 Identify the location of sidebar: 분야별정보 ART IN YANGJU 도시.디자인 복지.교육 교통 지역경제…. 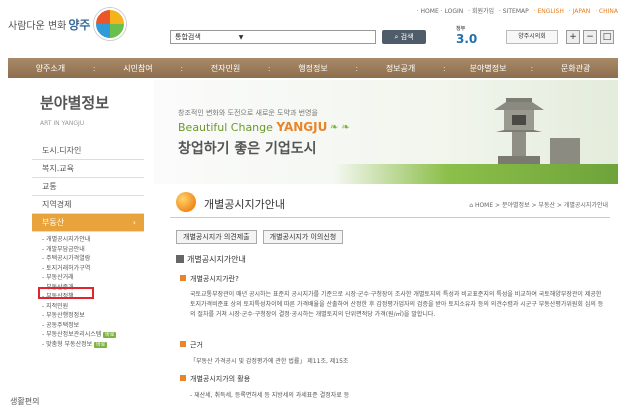
(88, 245).